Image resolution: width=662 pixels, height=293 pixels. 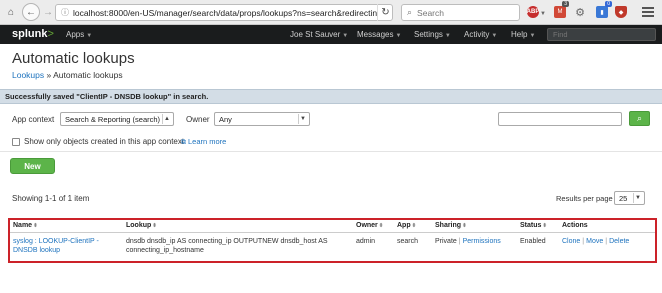 What do you see at coordinates (565, 4) in the screenshot?
I see `gmail-badge: 3` at bounding box center [565, 4].